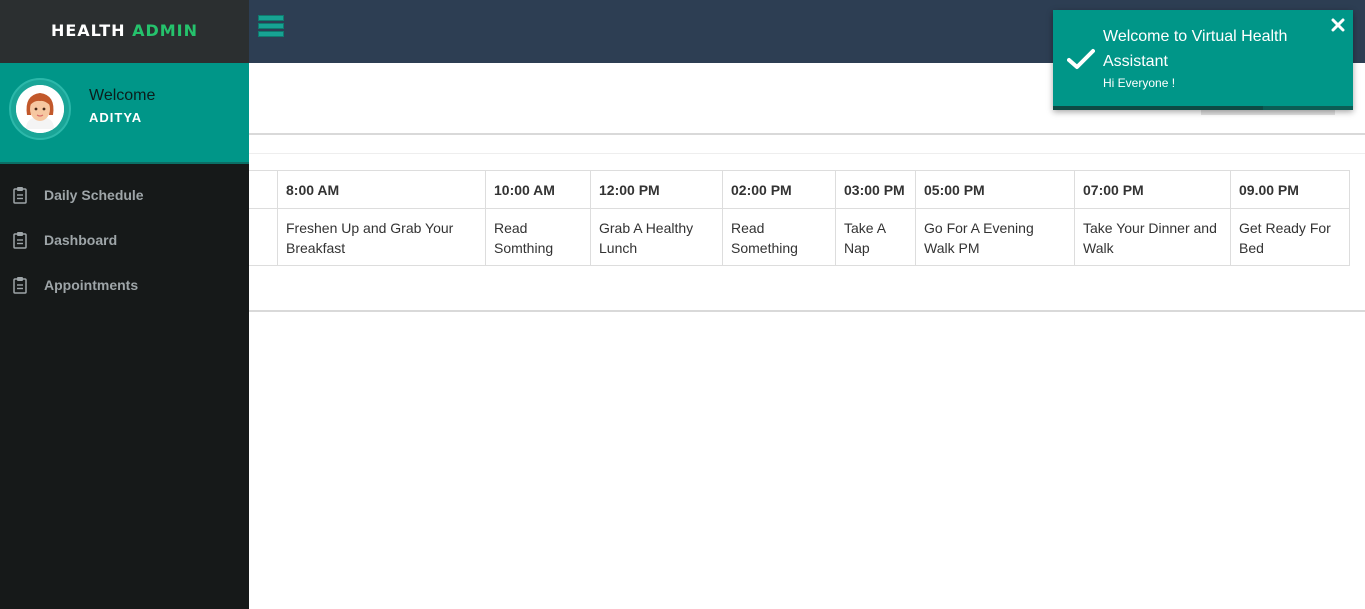 The image size is (1365, 609). What do you see at coordinates (1290, 189) in the screenshot?
I see `schedule-time-header: 09.00 PM` at bounding box center [1290, 189].